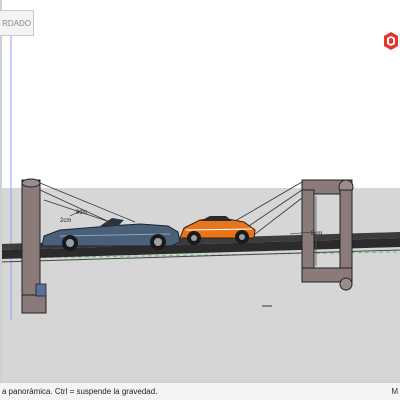 Image resolution: width=400 pixels, height=400 pixels. What do you see at coordinates (70, 243) in the screenshot?
I see `car-left-rear-rim` at bounding box center [70, 243].